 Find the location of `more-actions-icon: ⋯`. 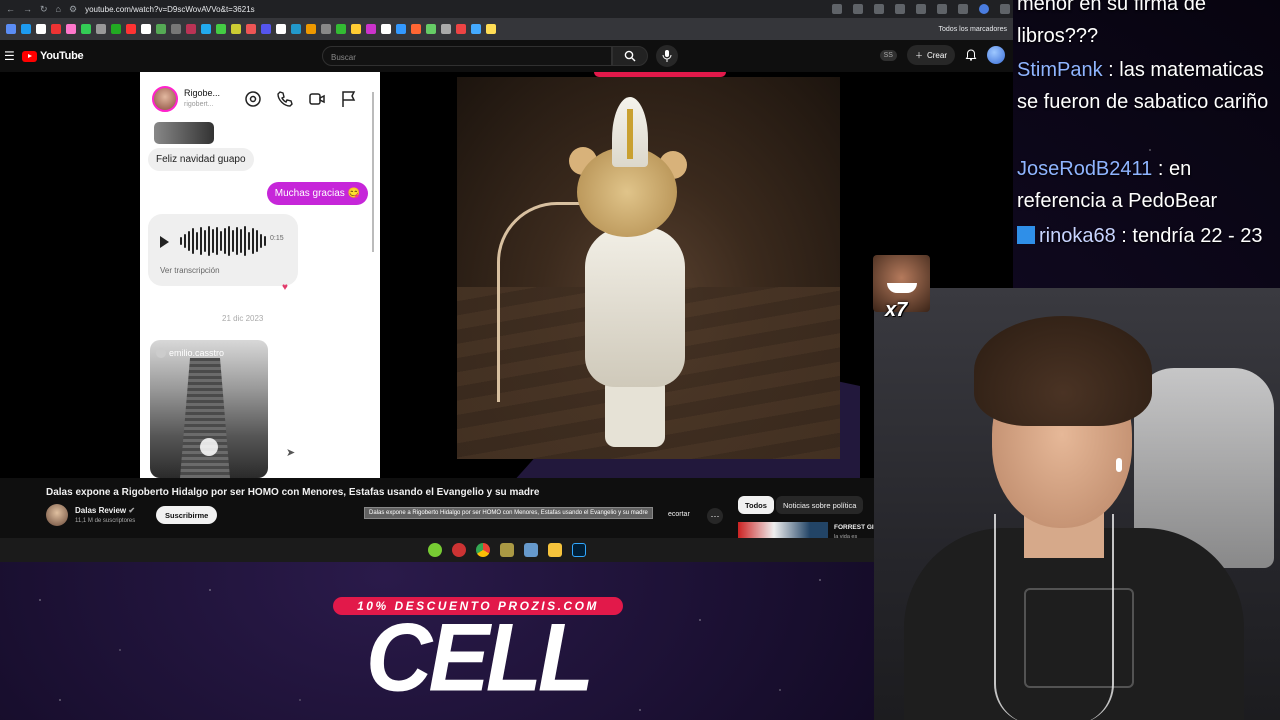

more-actions-icon: ⋯ is located at coordinates (715, 516).